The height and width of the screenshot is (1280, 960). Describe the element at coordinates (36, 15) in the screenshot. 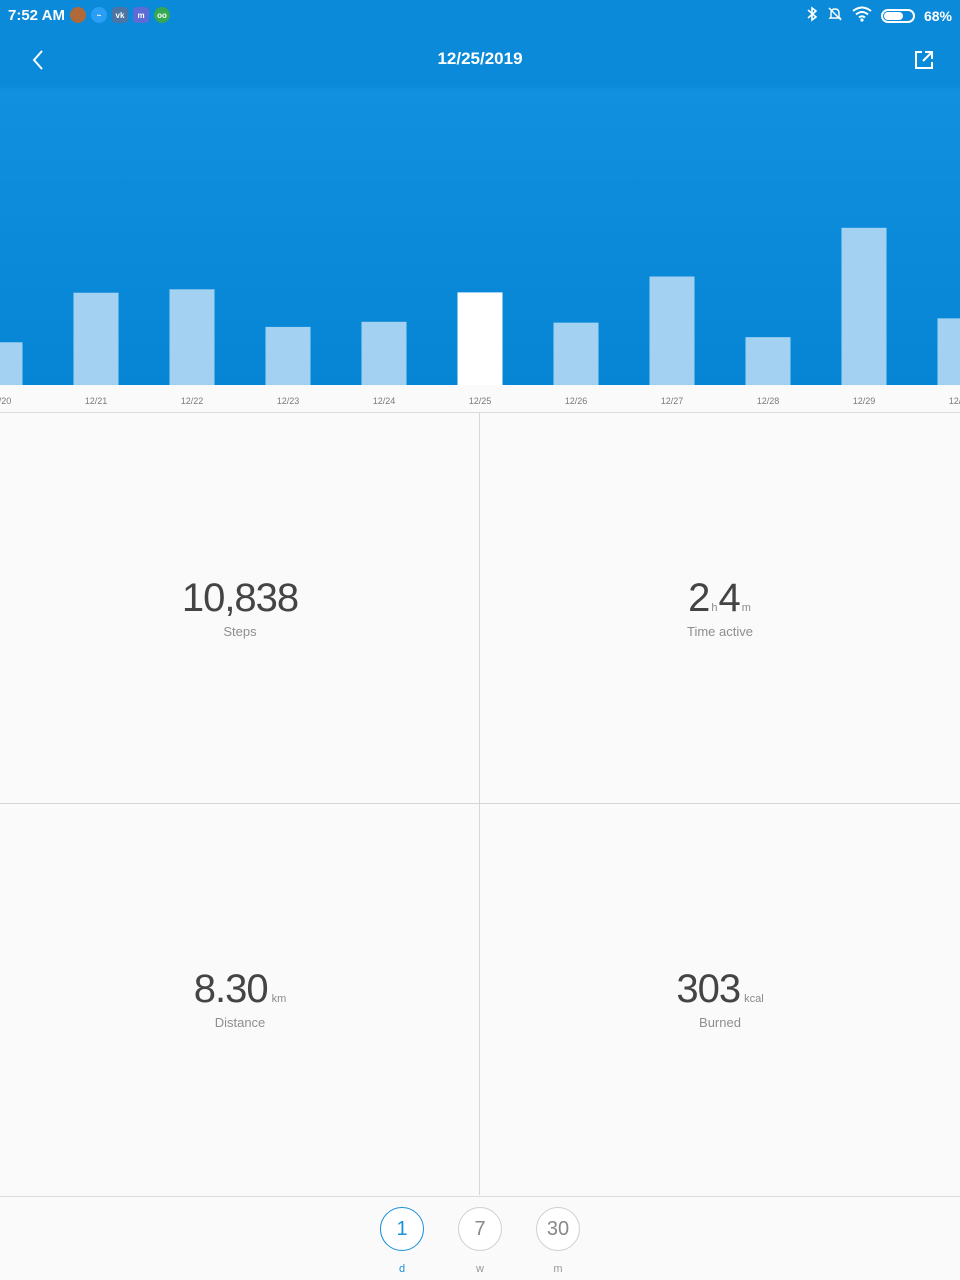

I see `status-time: 7:52 AM` at that location.